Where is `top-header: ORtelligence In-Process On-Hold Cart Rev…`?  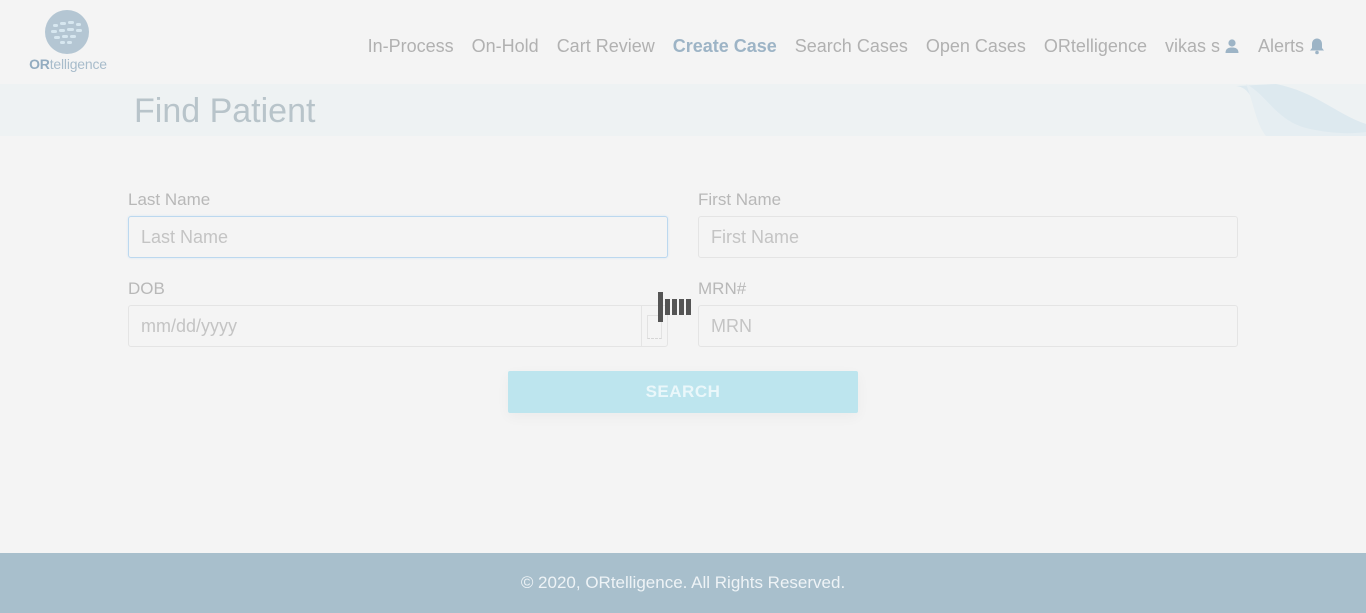 top-header: ORtelligence In-Process On-Hold Cart Rev… is located at coordinates (683, 42).